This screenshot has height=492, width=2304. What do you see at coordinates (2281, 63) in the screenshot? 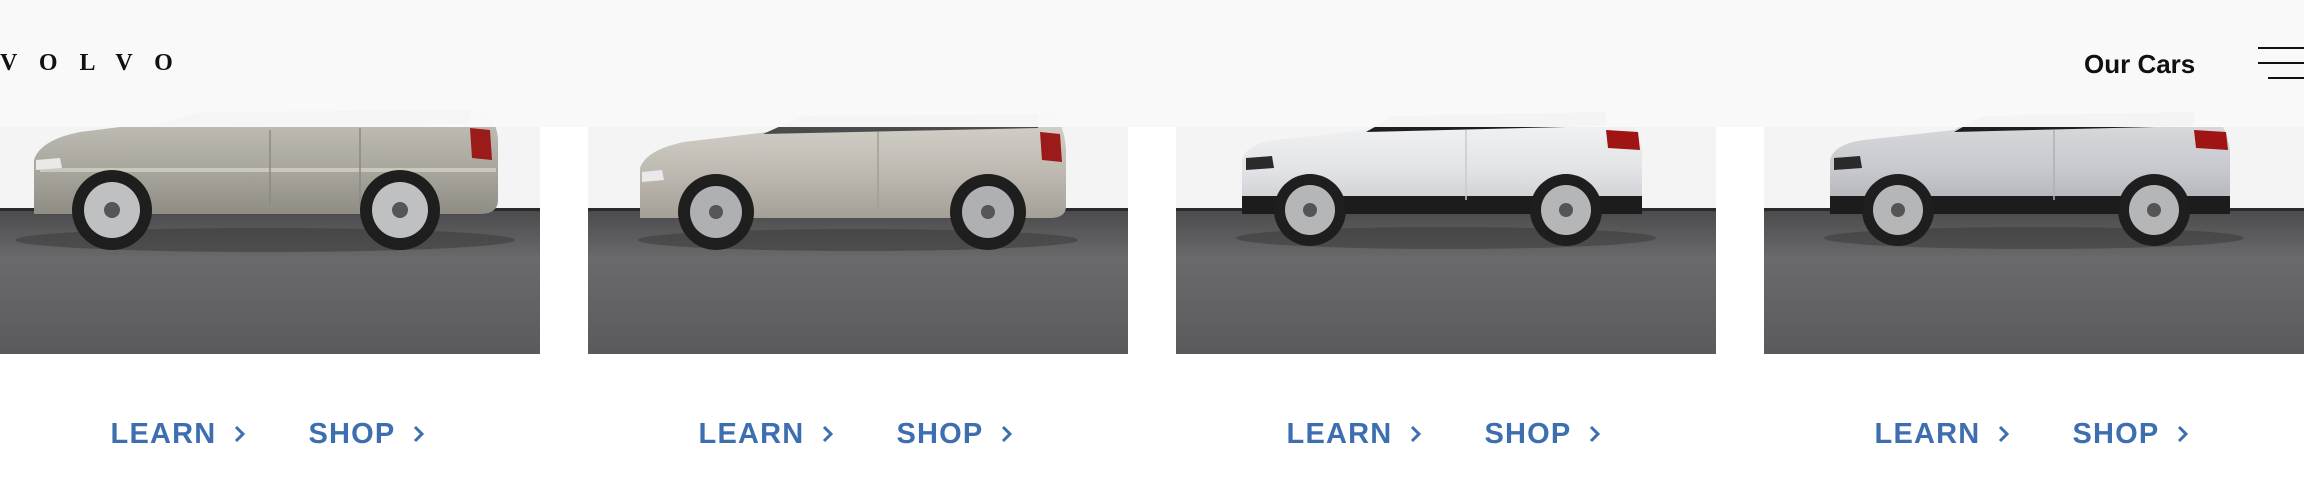
I see `hamburger-menu-icon` at bounding box center [2281, 63].